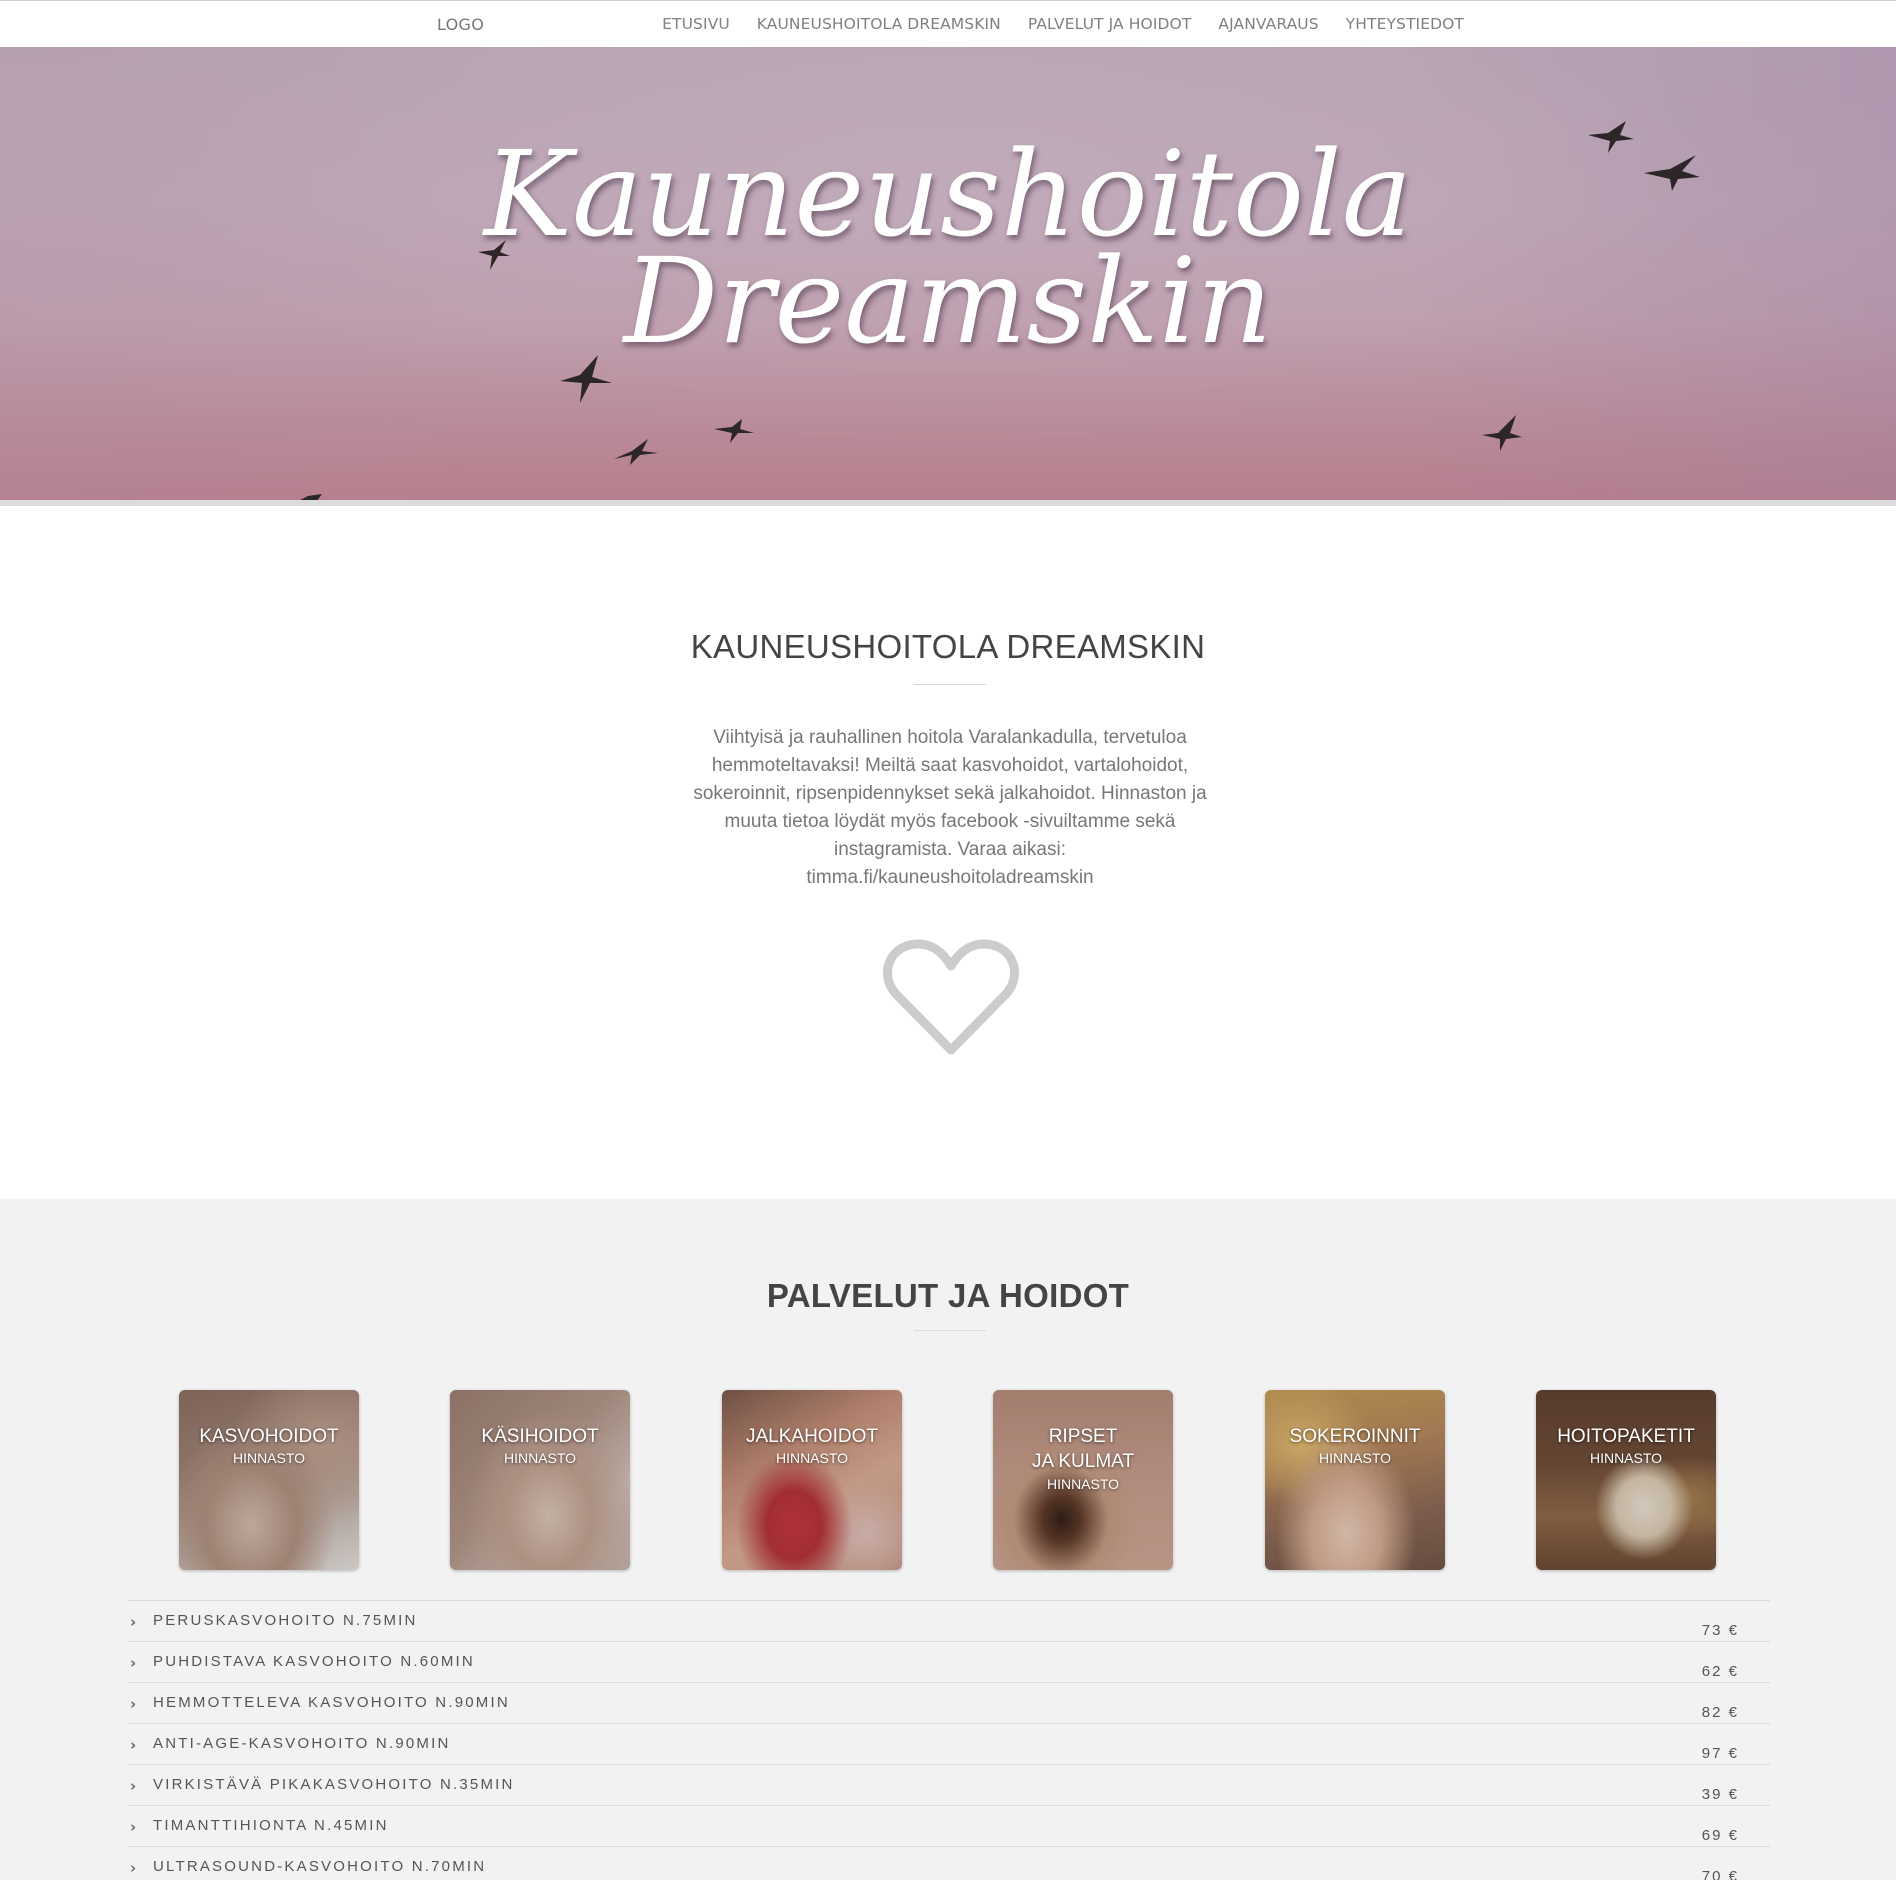  I want to click on price-item-price: 82 €, so click(1720, 1712).